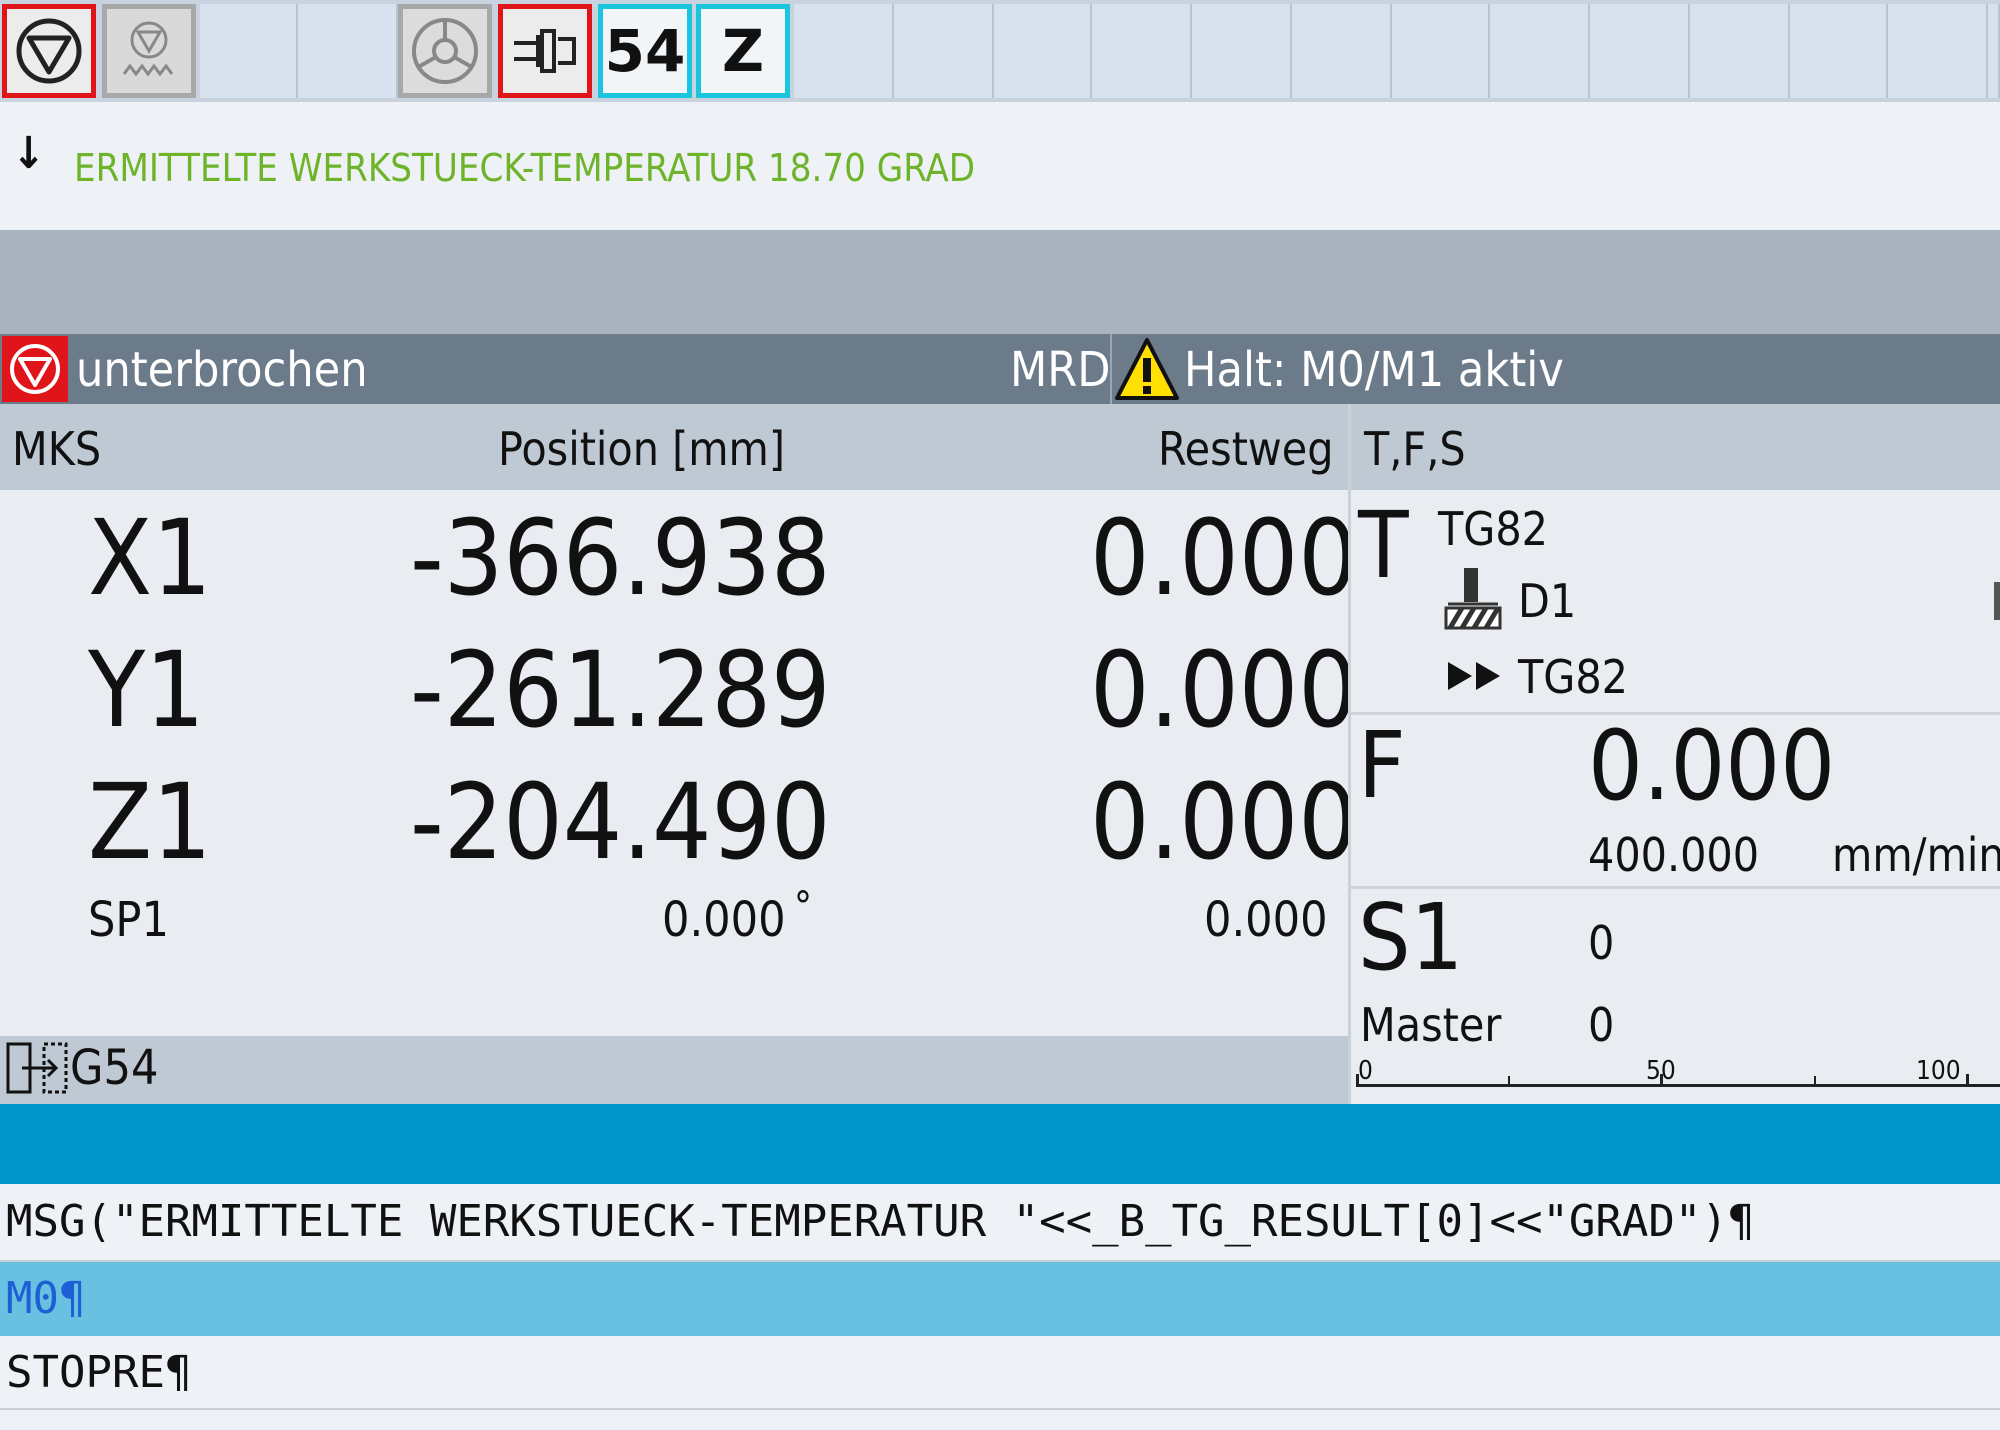 The image size is (2000, 1430). Describe the element at coordinates (222, 370) in the screenshot. I see `channel-state: unterbrochen` at that location.